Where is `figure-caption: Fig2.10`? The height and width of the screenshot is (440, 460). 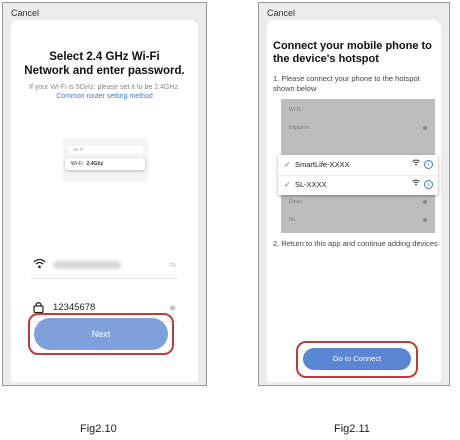
figure-caption: Fig2.10 is located at coordinates (98, 429).